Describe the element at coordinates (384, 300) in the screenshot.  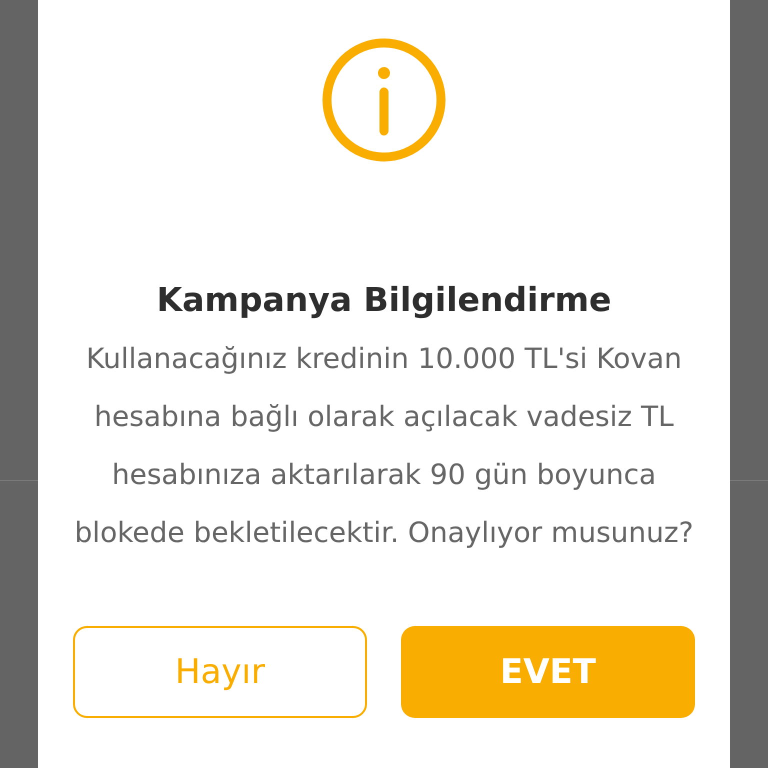
I see `dialog-title: Kampanya Bilgilendirme` at that location.